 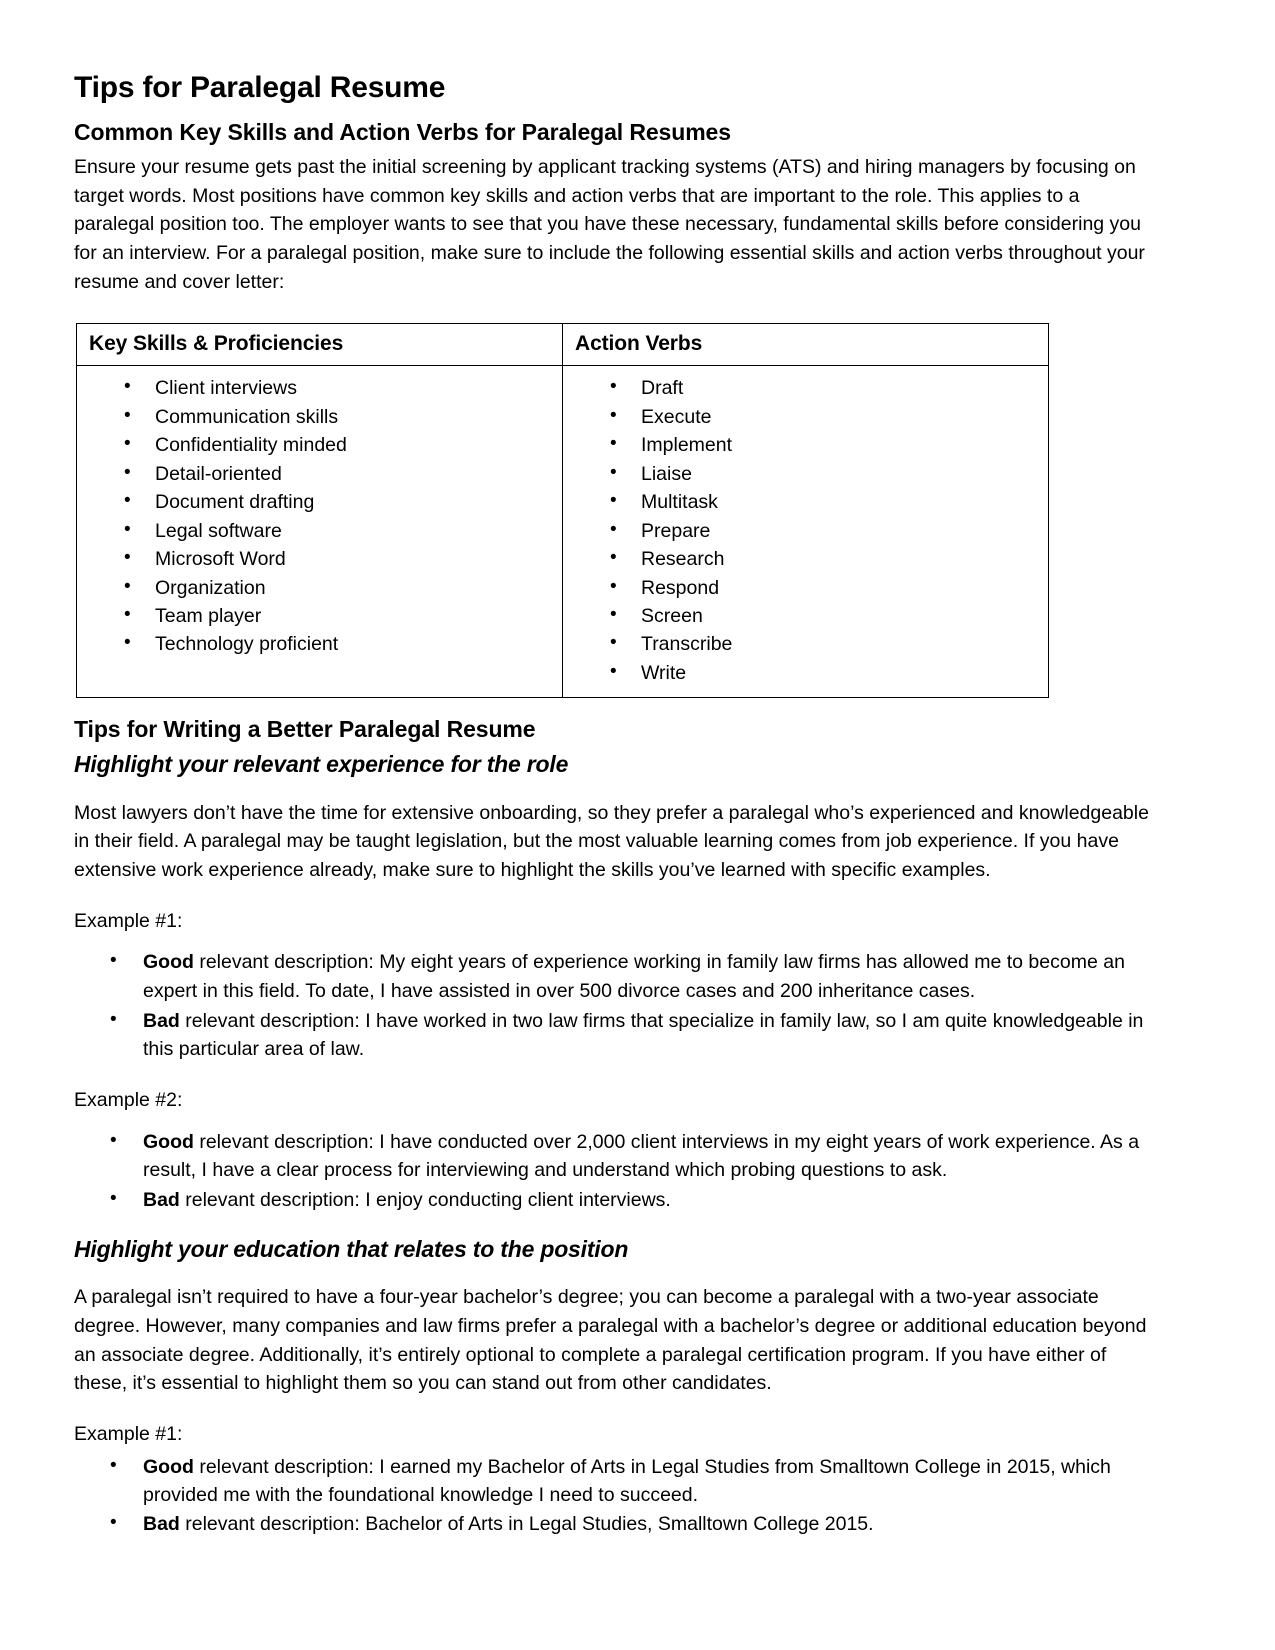 What do you see at coordinates (805, 587) in the screenshot?
I see `list-item: Respond` at bounding box center [805, 587].